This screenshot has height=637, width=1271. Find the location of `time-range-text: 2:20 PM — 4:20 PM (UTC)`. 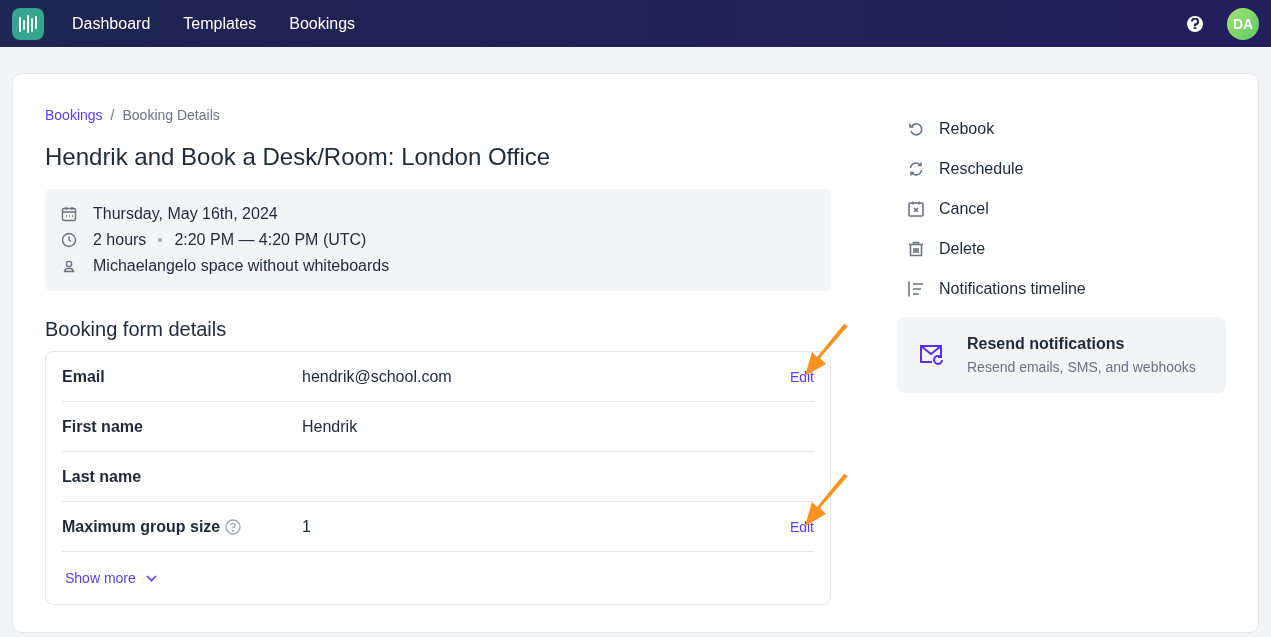

time-range-text: 2:20 PM — 4:20 PM (UTC) is located at coordinates (270, 240).